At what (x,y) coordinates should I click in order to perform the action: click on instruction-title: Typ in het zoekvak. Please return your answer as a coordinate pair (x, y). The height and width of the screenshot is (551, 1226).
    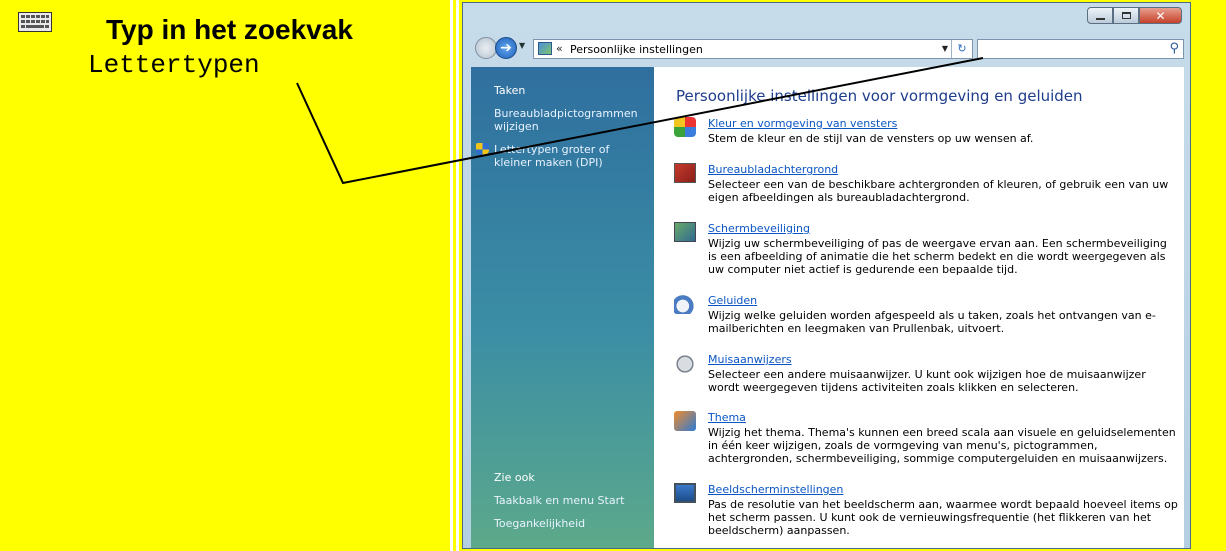
    Looking at the image, I should click on (229, 29).